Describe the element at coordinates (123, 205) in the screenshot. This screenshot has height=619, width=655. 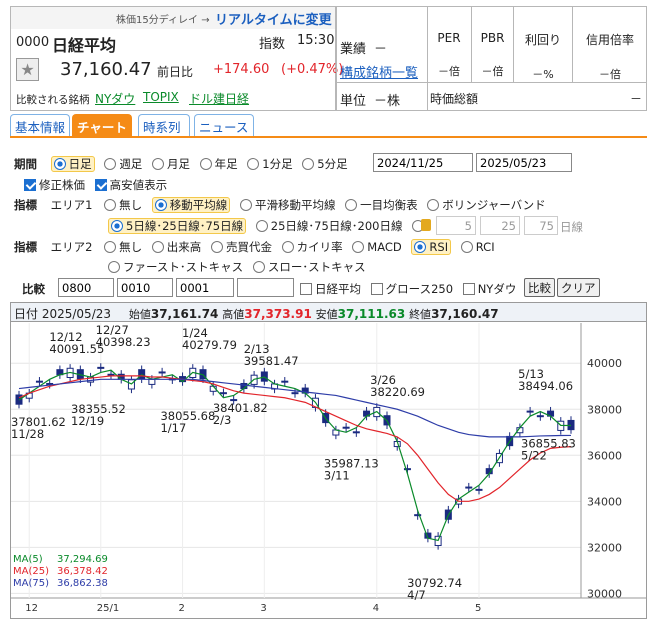
I see `area1-none: 無し` at that location.